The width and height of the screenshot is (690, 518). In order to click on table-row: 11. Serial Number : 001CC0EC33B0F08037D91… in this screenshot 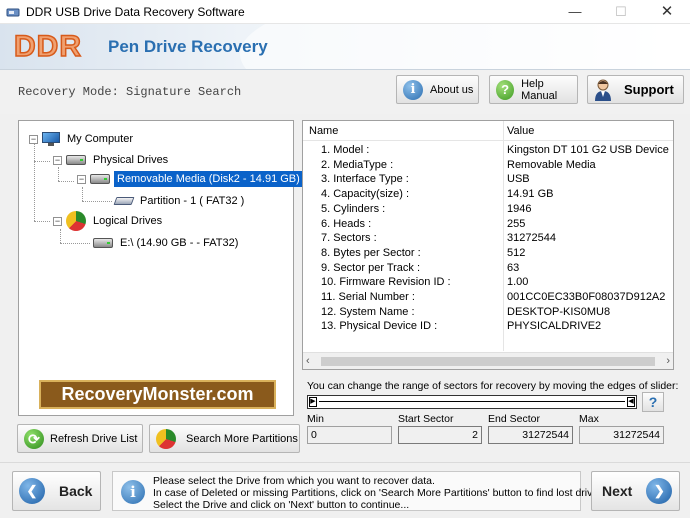, I will do `click(488, 297)`.